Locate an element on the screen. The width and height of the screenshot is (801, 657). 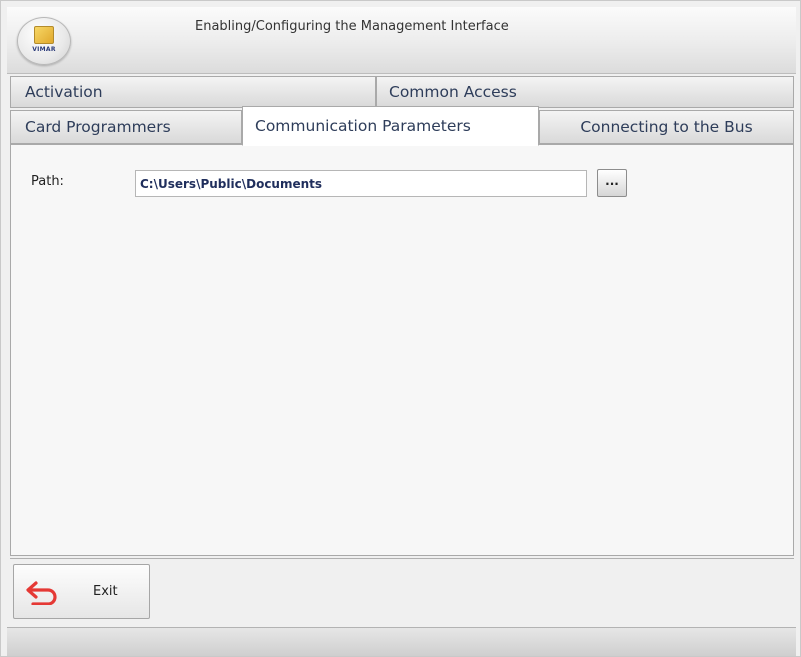
path-label: Path: is located at coordinates (47, 181).